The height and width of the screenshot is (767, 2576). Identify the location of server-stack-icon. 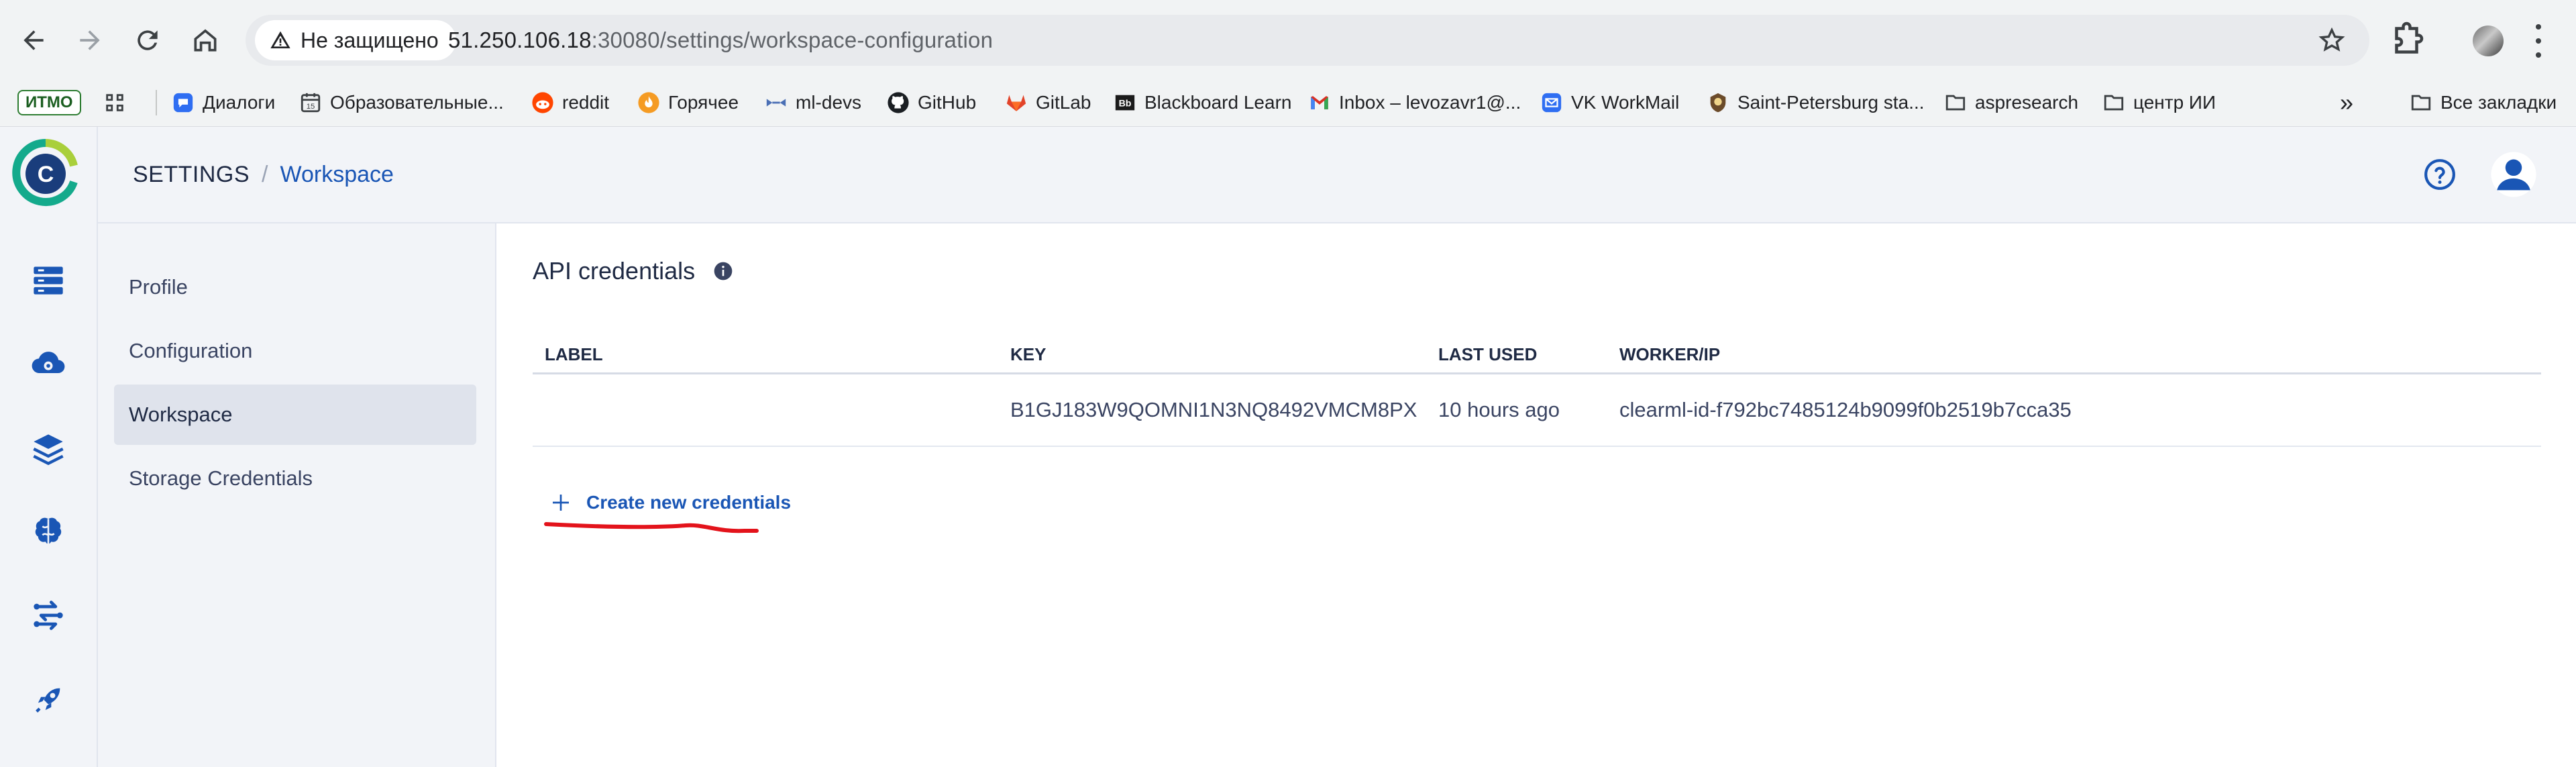
(48, 280).